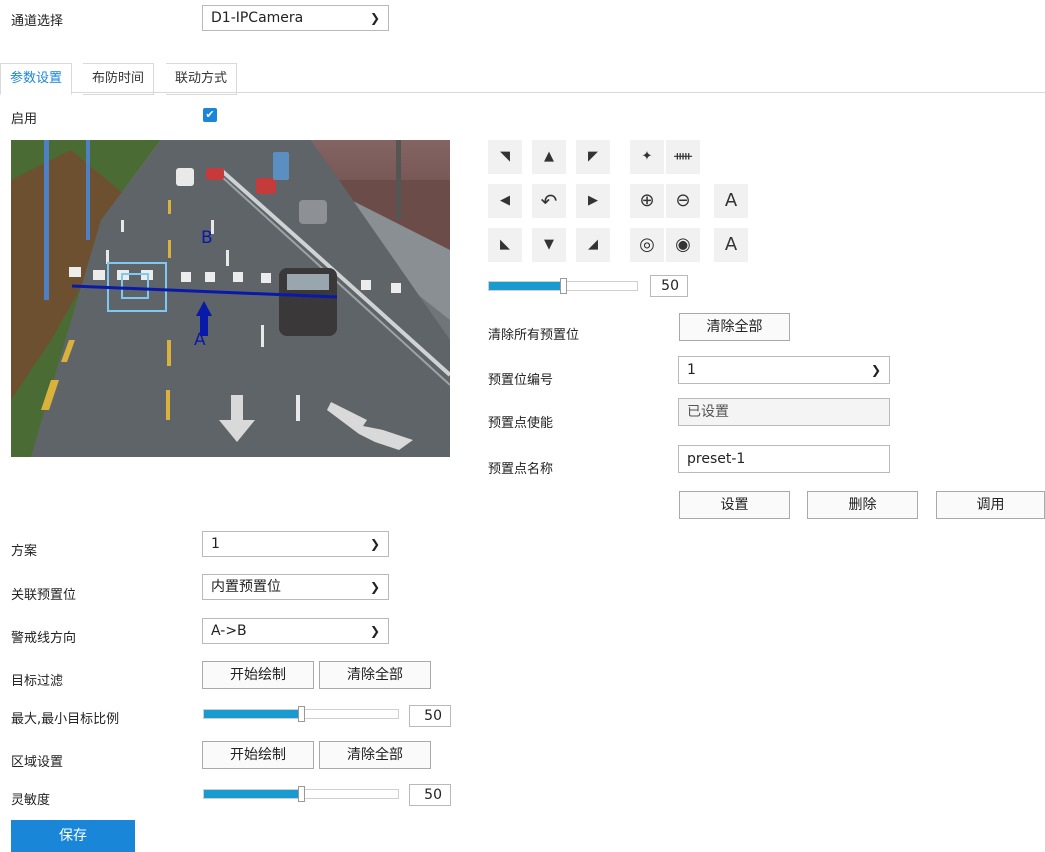  I want to click on iris-auto-icon: A, so click(731, 245).